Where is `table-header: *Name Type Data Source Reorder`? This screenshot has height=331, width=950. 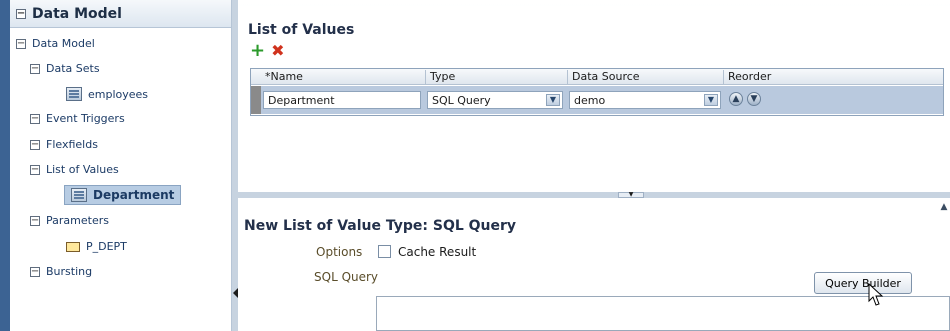
table-header: *Name Type Data Source Reorder is located at coordinates (597, 77).